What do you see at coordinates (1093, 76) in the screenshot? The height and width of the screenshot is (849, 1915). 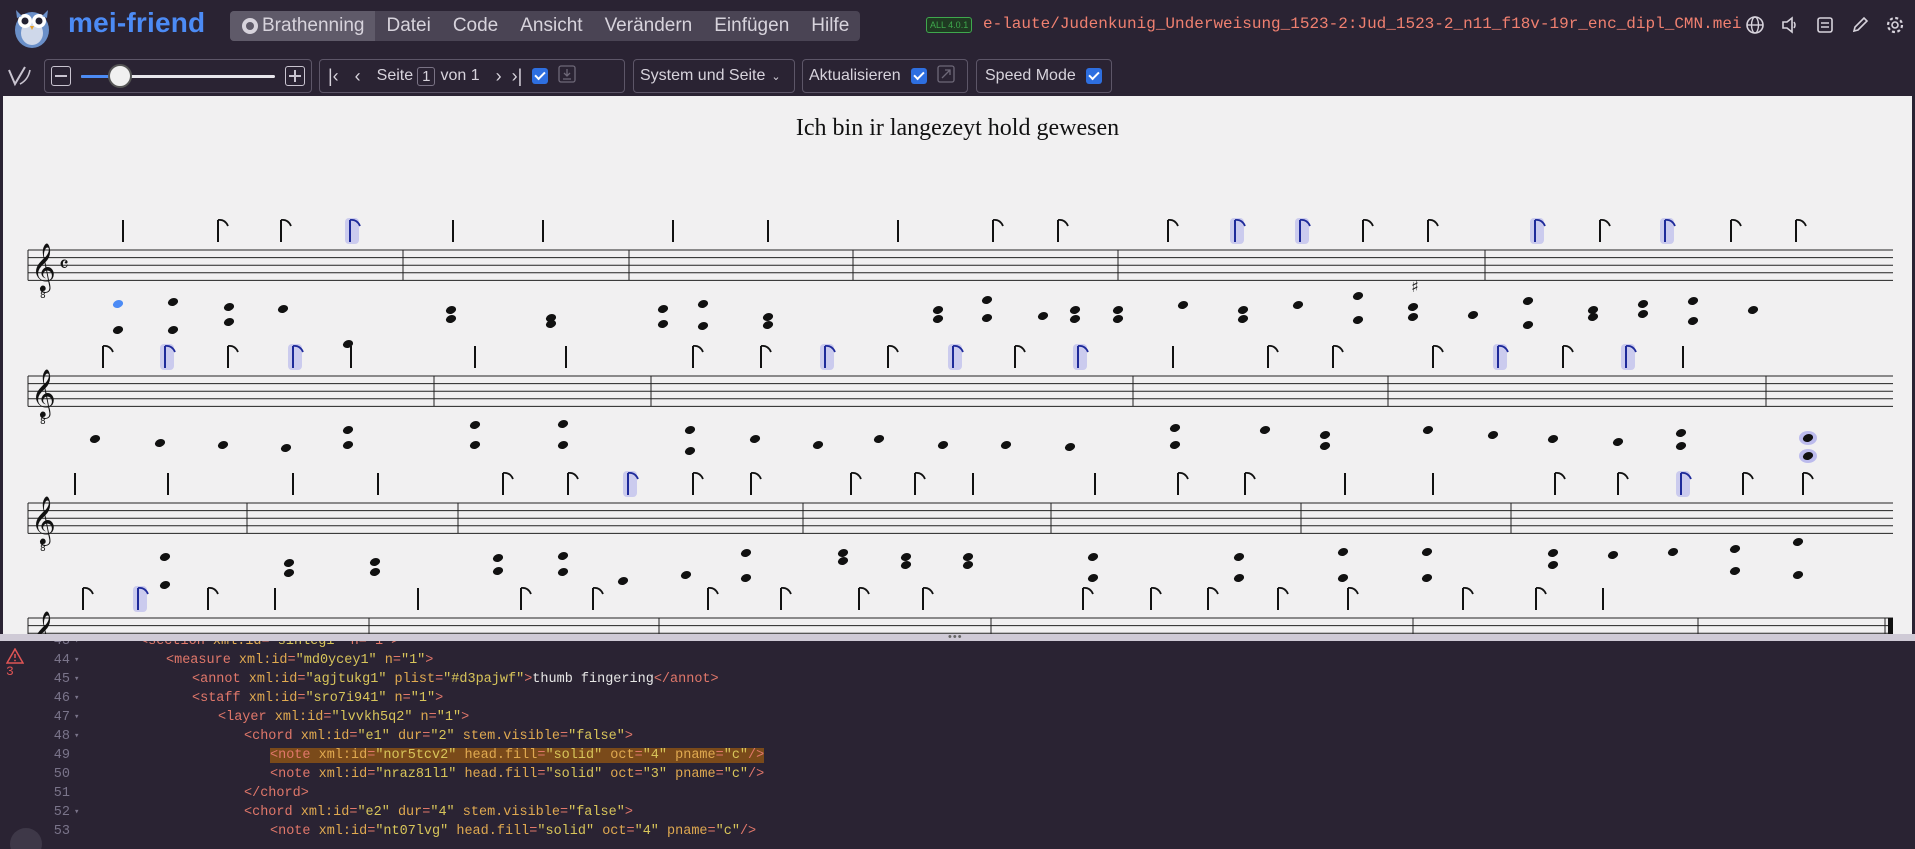 I see `speed-mode-checkbox` at bounding box center [1093, 76].